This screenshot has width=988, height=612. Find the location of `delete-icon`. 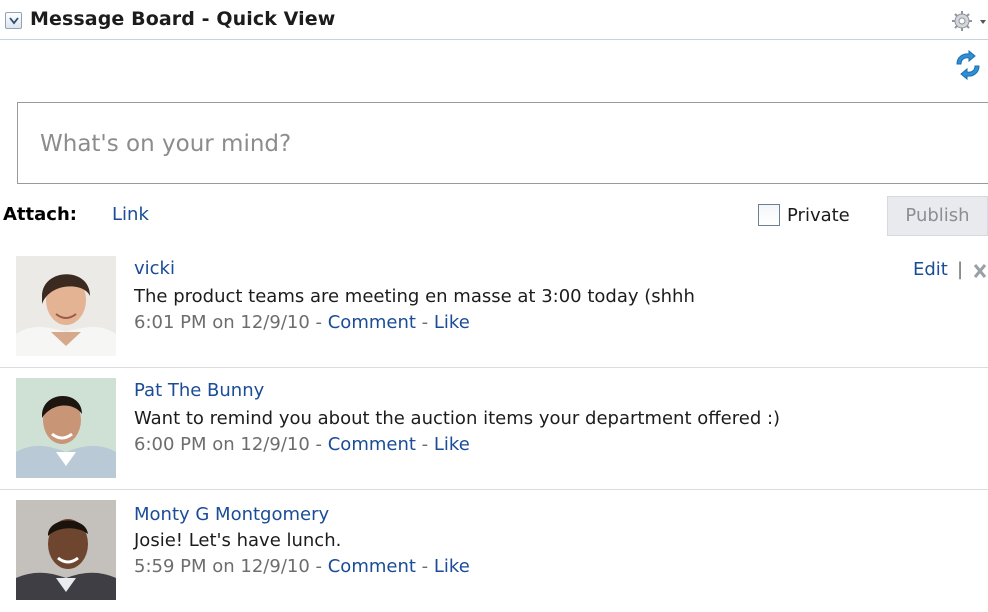

delete-icon is located at coordinates (980, 271).